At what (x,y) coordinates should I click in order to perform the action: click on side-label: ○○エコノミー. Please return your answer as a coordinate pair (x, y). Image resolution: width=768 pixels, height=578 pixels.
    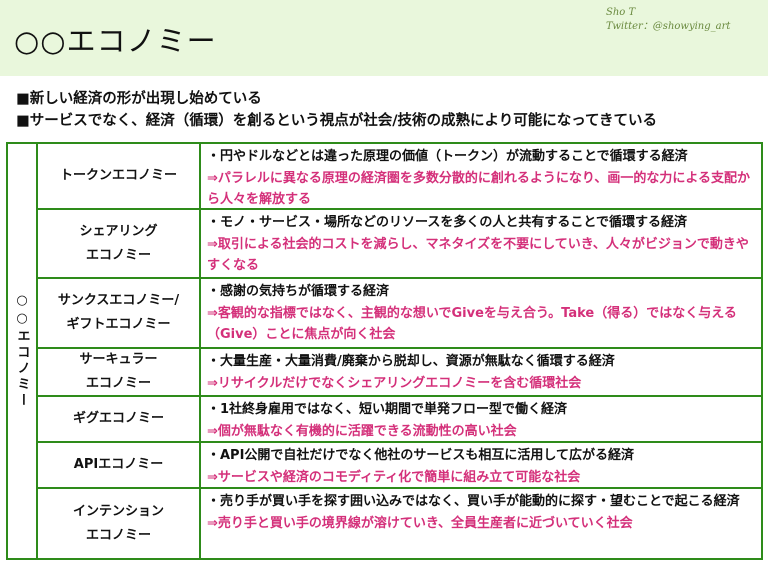
    Looking at the image, I should click on (22, 351).